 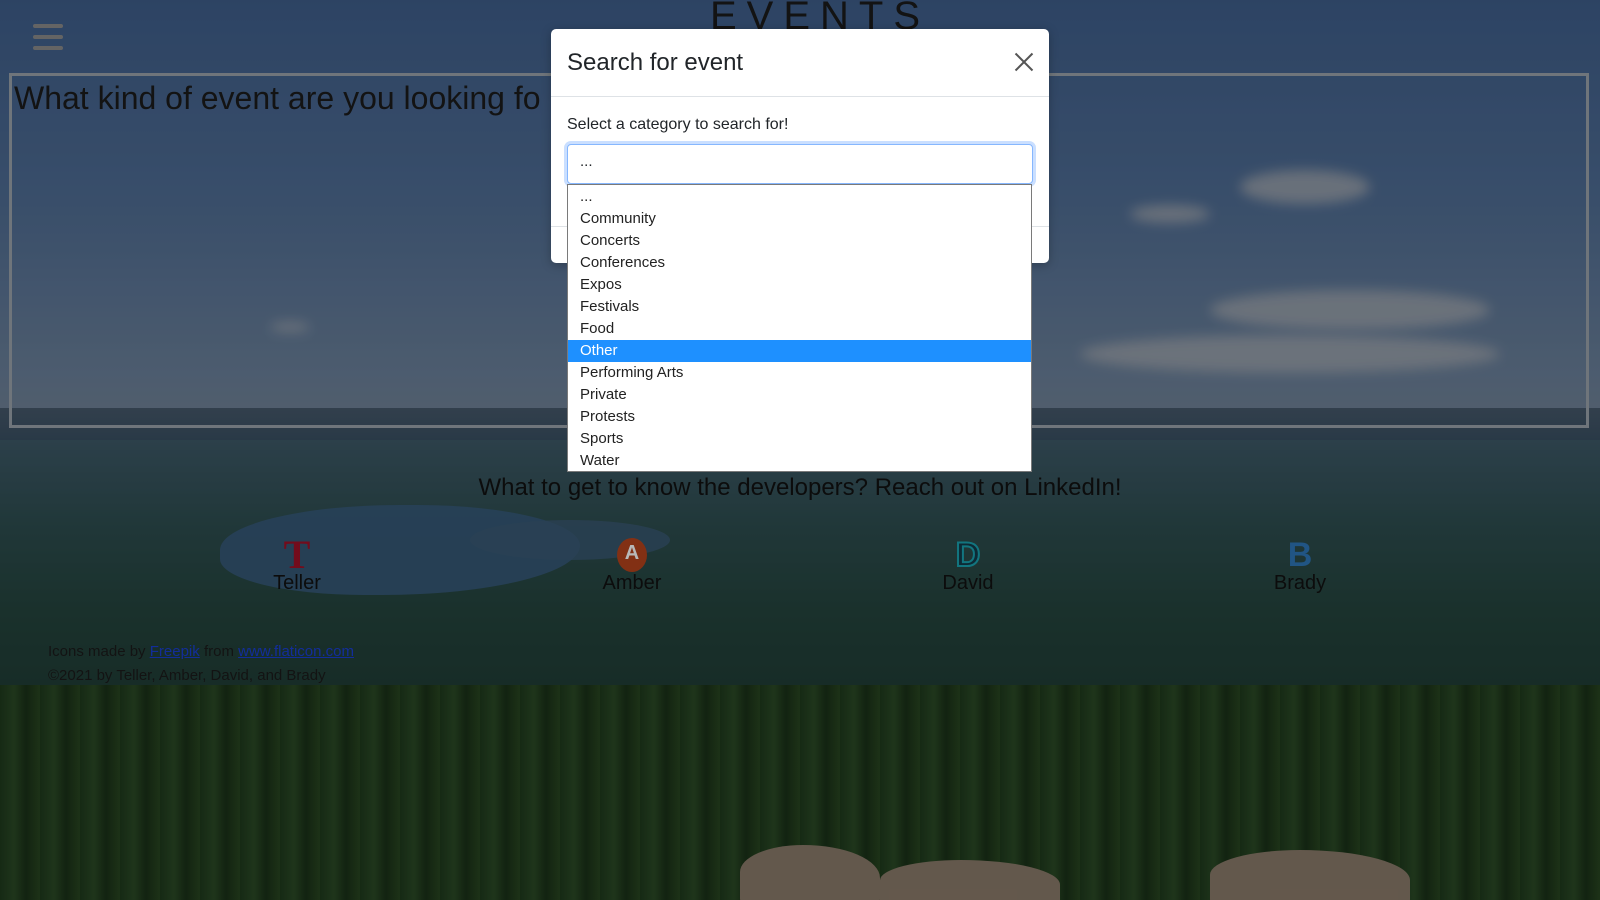 What do you see at coordinates (799, 395) in the screenshot?
I see `category-option: Private` at bounding box center [799, 395].